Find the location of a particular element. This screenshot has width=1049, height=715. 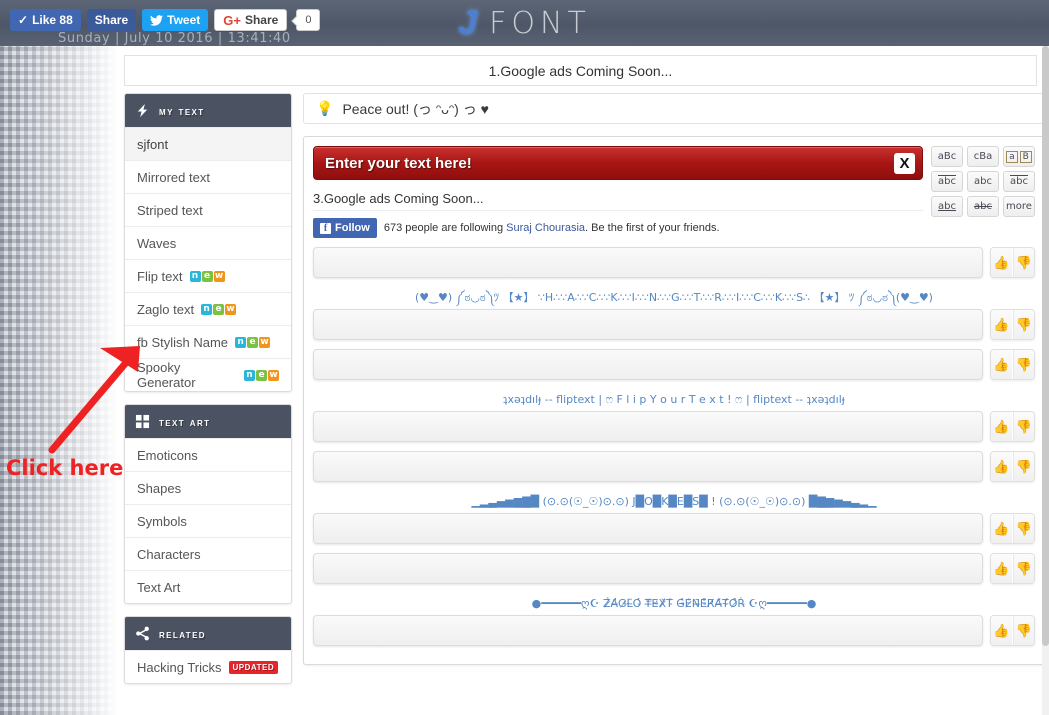

sidebar-item-waves: Waves is located at coordinates (208, 242).